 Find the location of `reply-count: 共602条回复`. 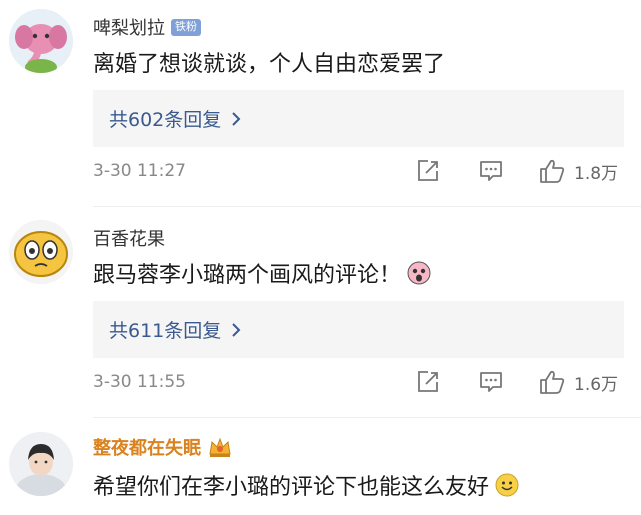

reply-count: 共602条回复 is located at coordinates (165, 118).